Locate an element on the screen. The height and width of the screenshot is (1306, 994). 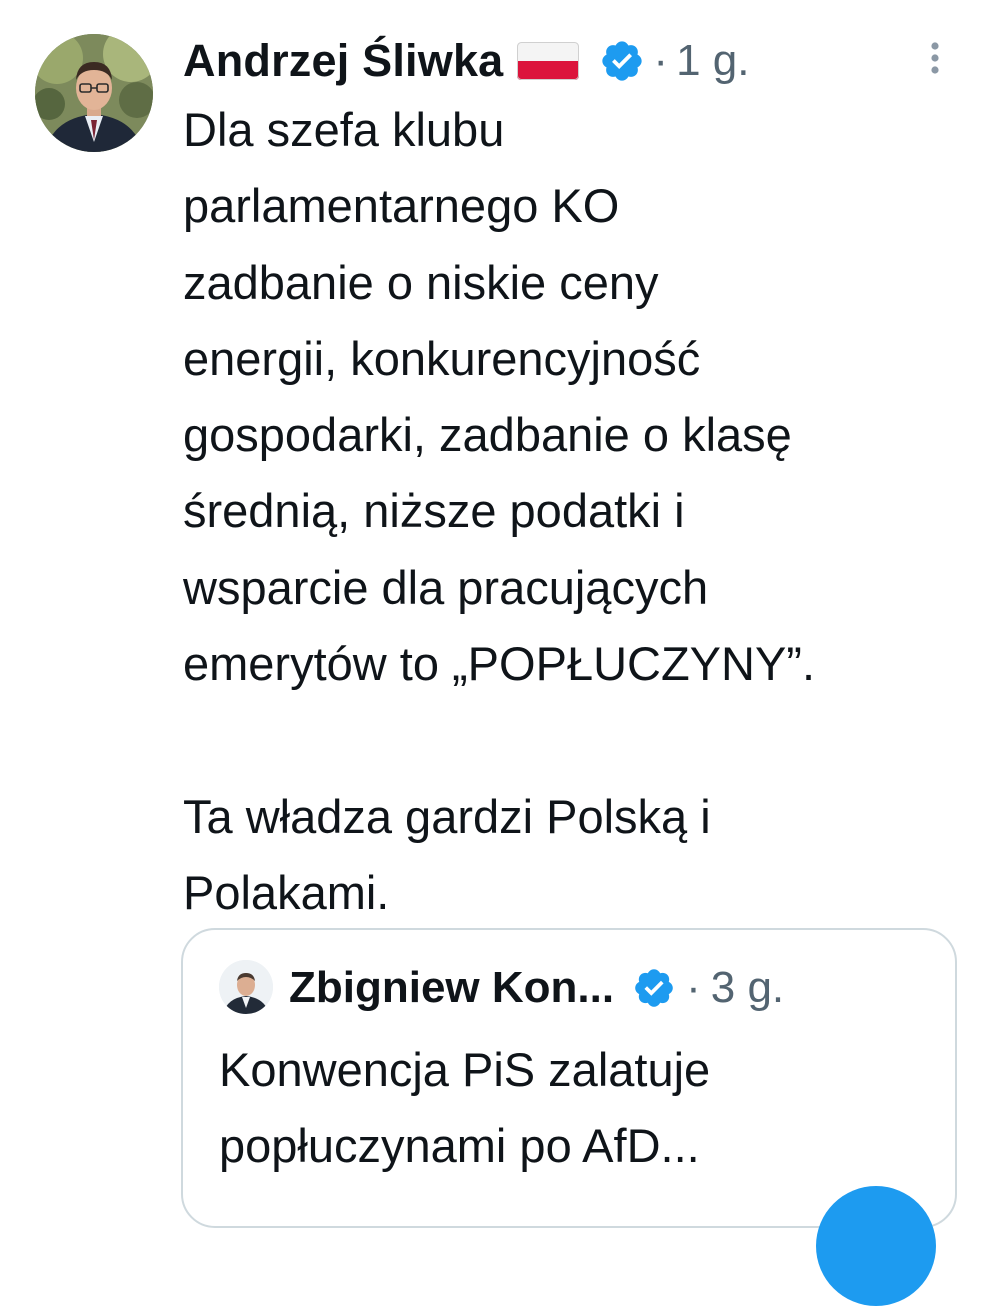
quoted-tweet-header: Zbigniew Kon... · 3 g. is located at coordinates (536, 988).